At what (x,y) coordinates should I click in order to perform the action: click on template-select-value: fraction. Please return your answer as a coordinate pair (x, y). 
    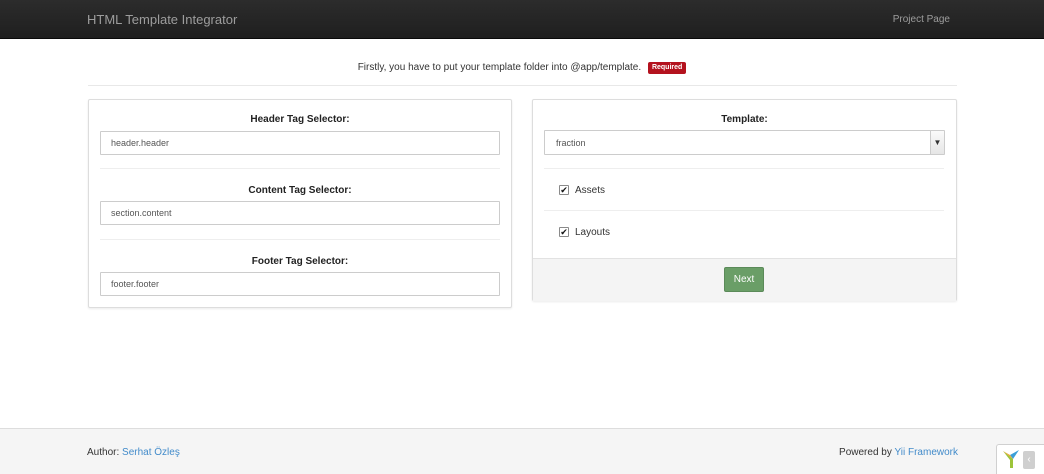
    Looking at the image, I should click on (571, 143).